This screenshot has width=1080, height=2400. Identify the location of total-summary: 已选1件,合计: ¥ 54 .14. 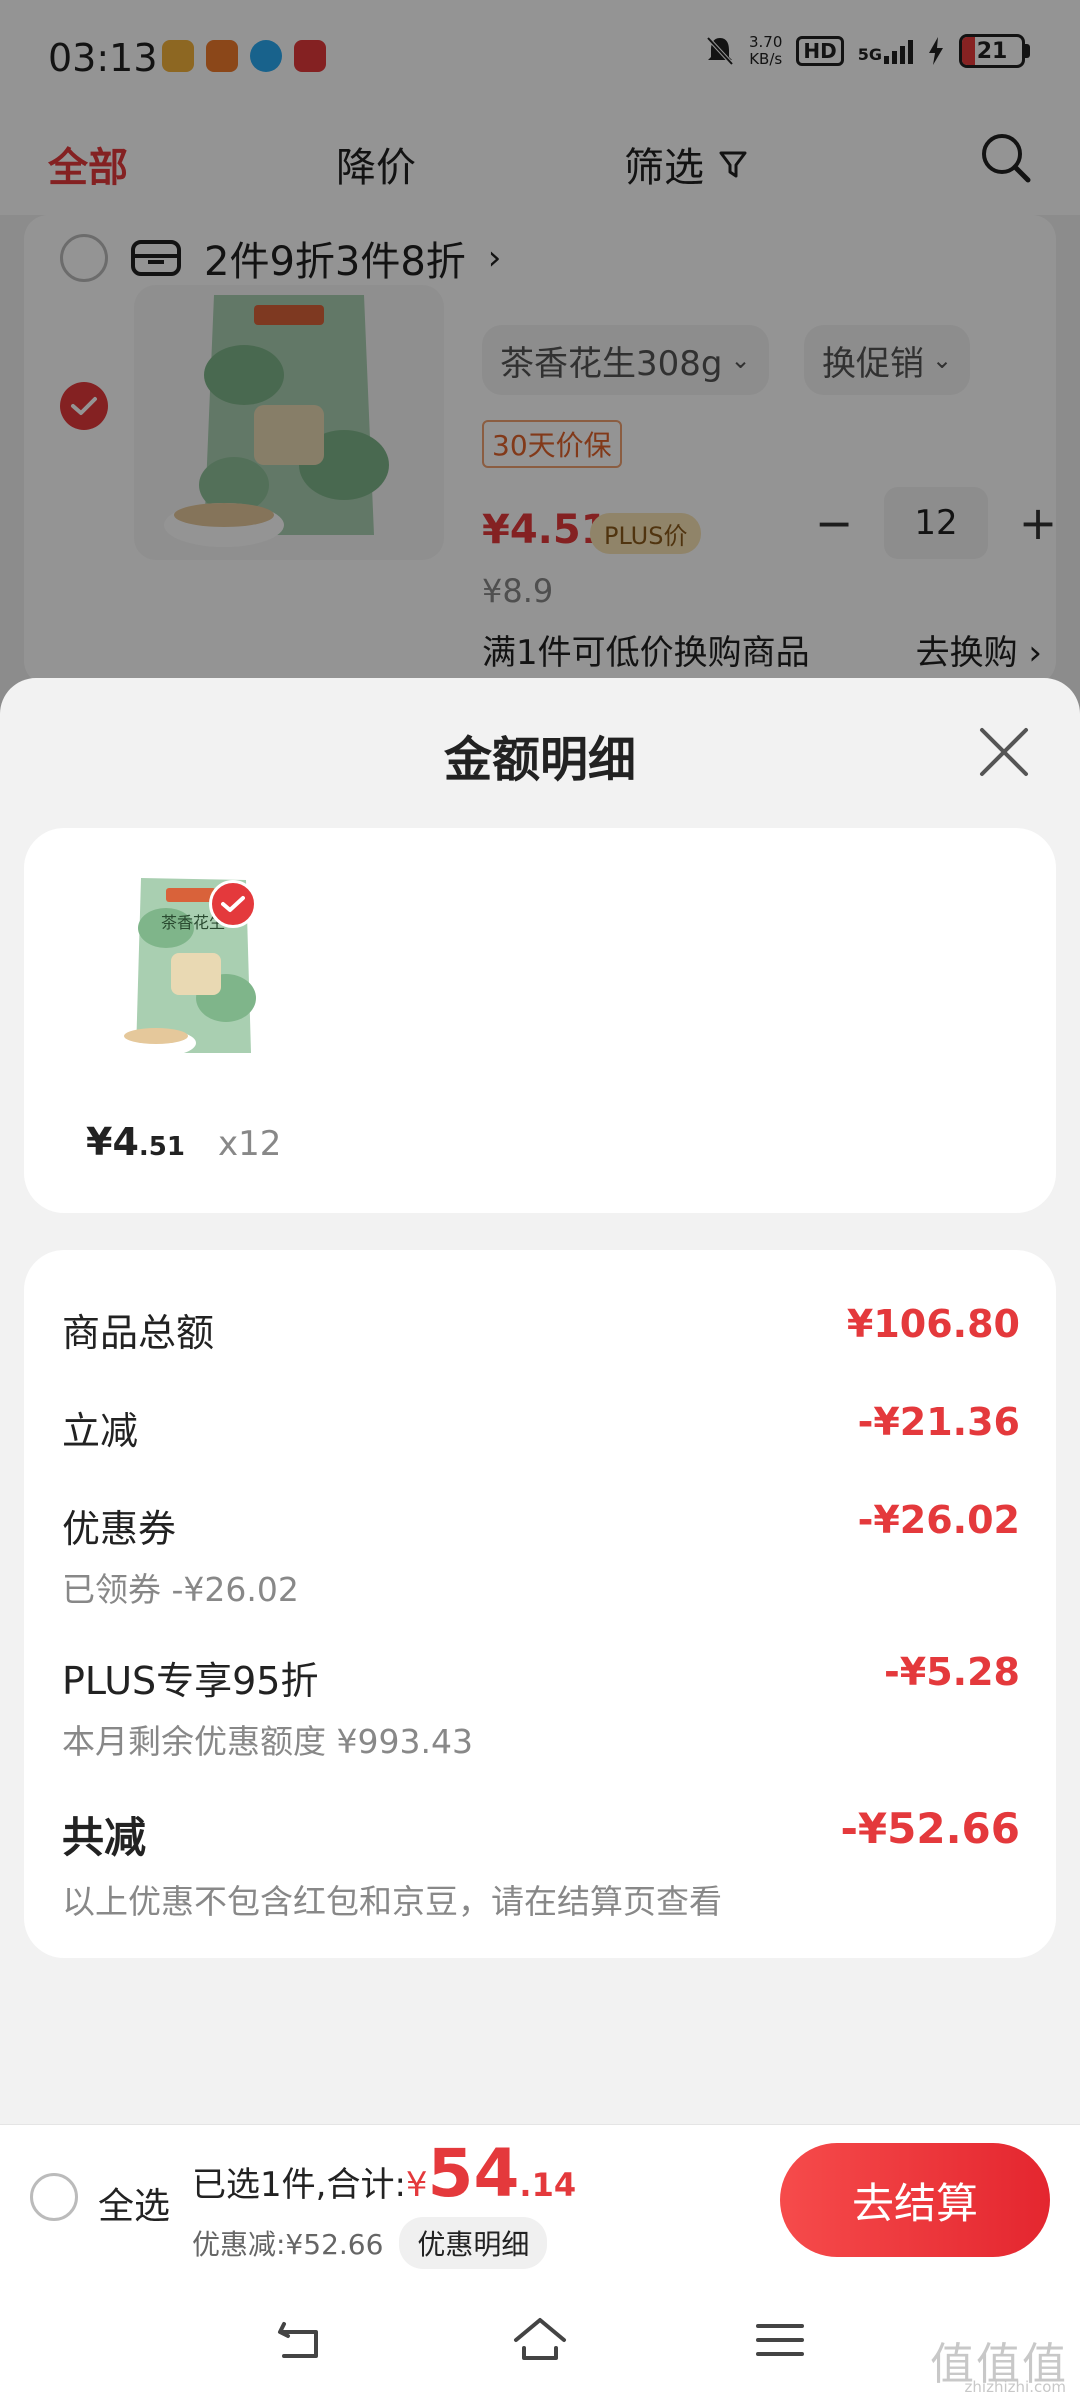
(384, 2174).